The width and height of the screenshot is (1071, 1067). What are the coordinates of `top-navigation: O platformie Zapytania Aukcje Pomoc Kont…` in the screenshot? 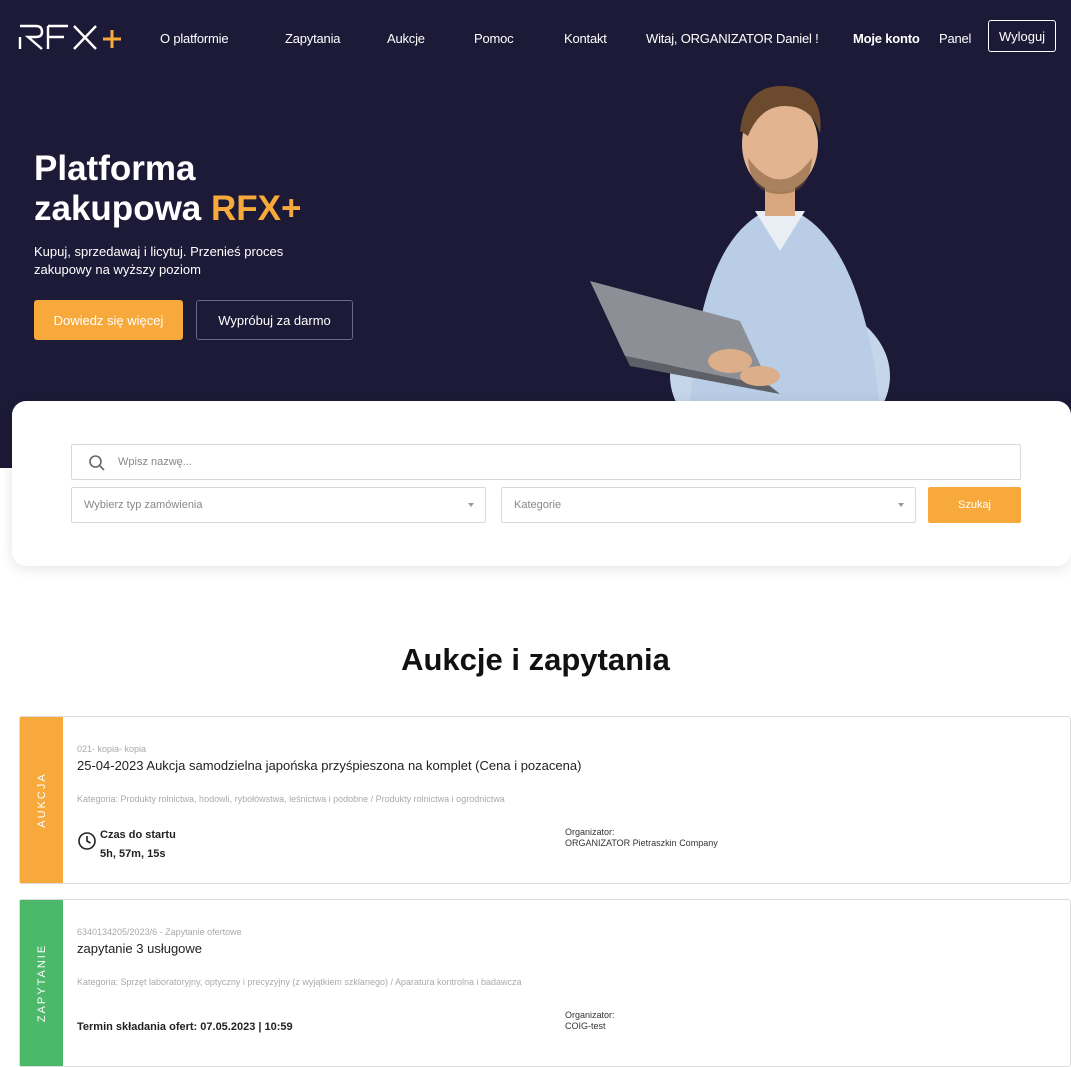 It's located at (535, 37).